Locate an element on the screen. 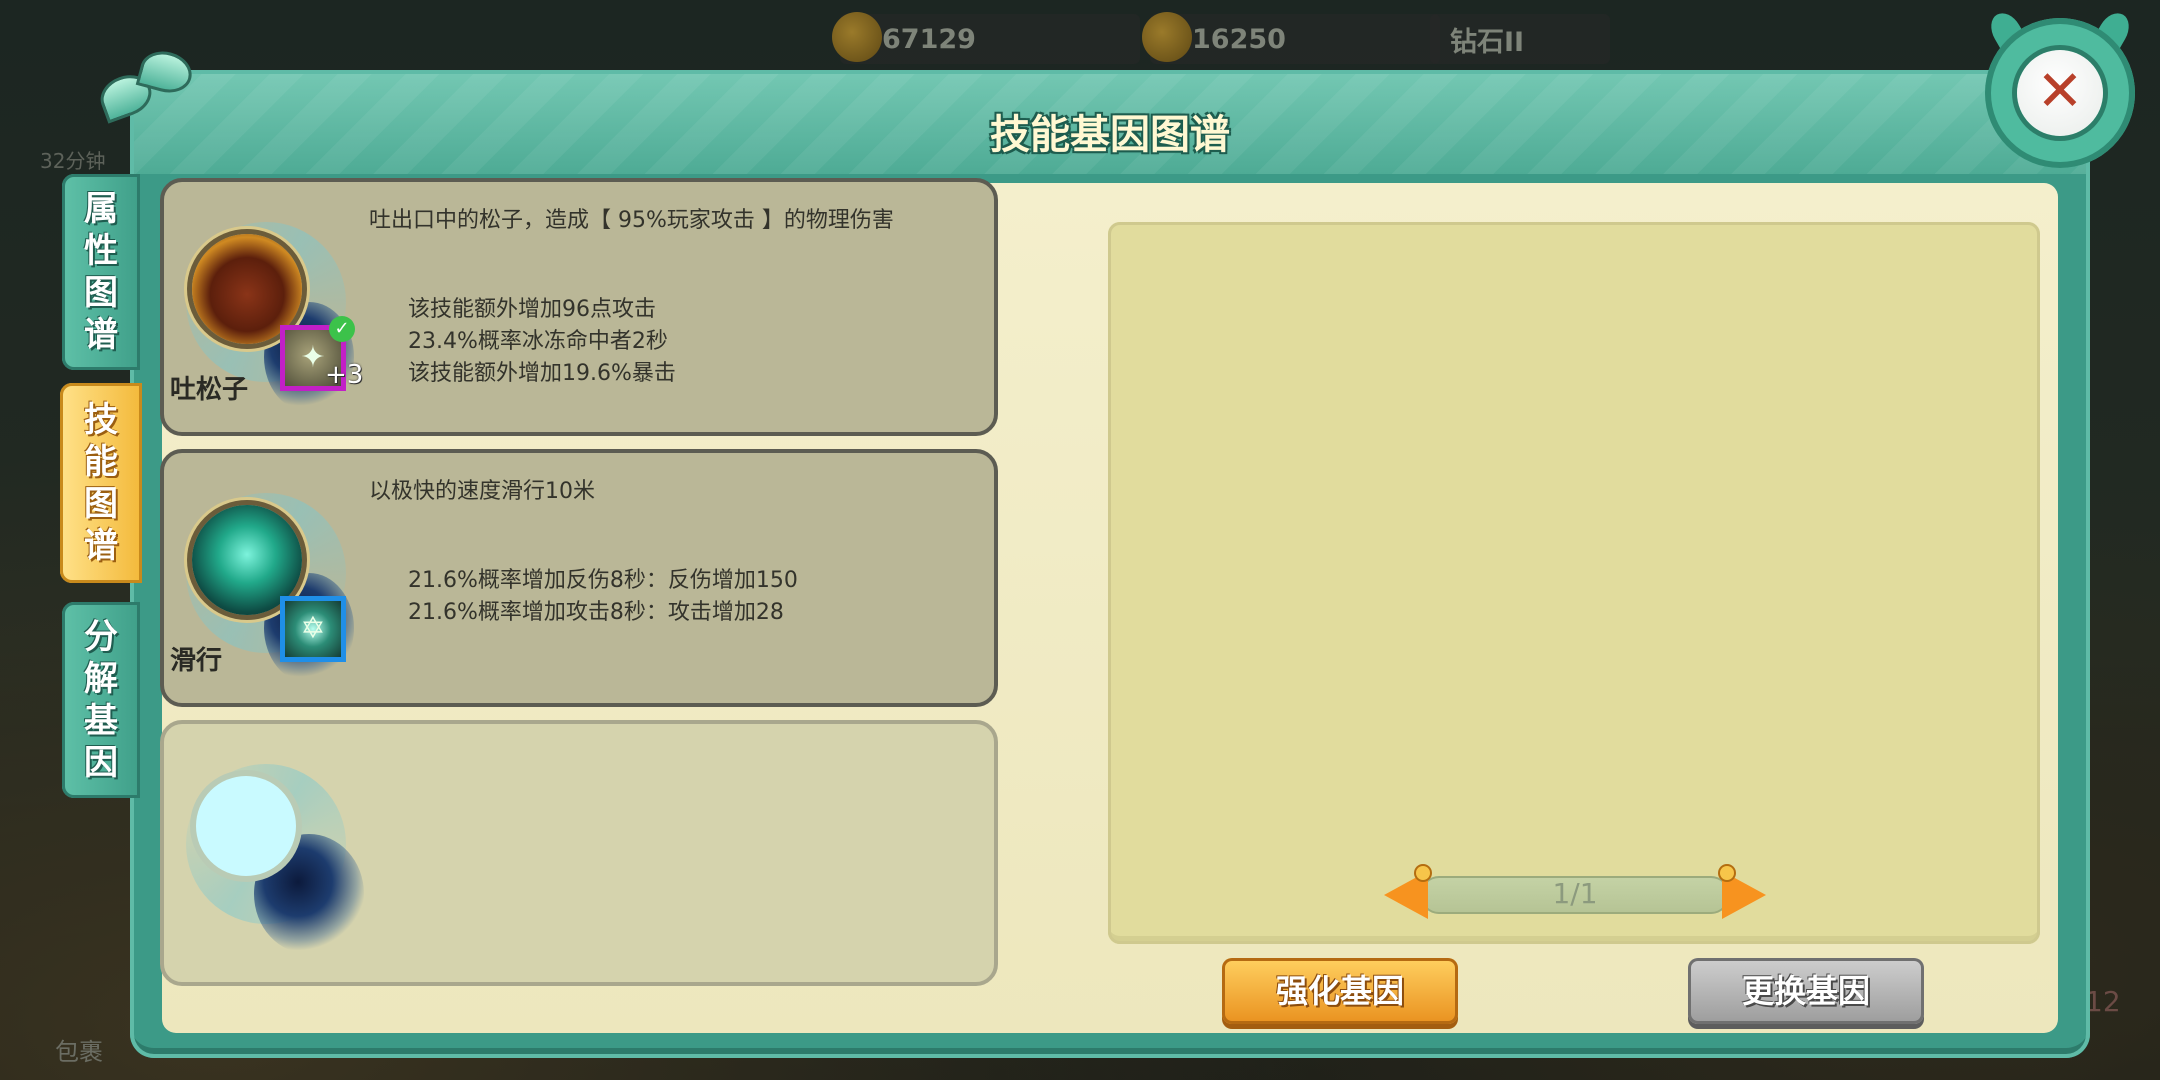 This screenshot has width=2160, height=1080. tab-decompose-gene-label: 分解基因 is located at coordinates (101, 700).